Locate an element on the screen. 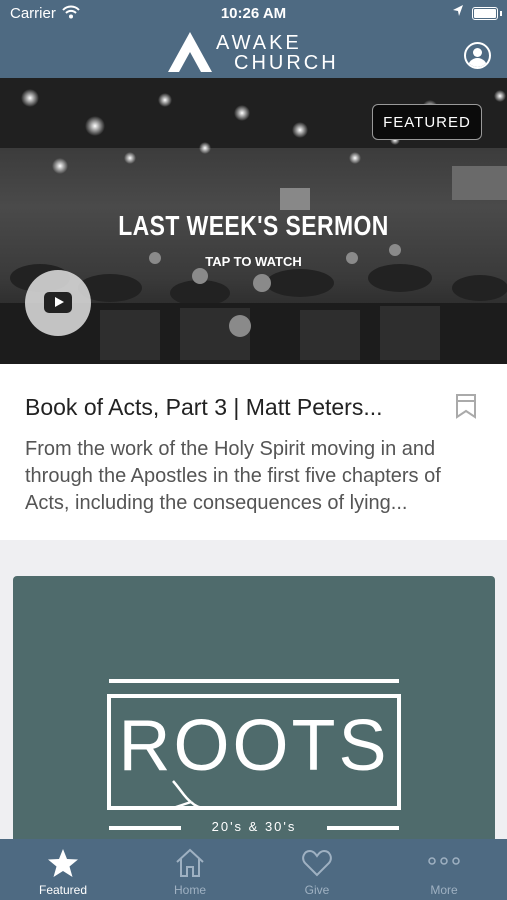  bottom-tab-bar: Featured Home Give More is located at coordinates (253, 869).